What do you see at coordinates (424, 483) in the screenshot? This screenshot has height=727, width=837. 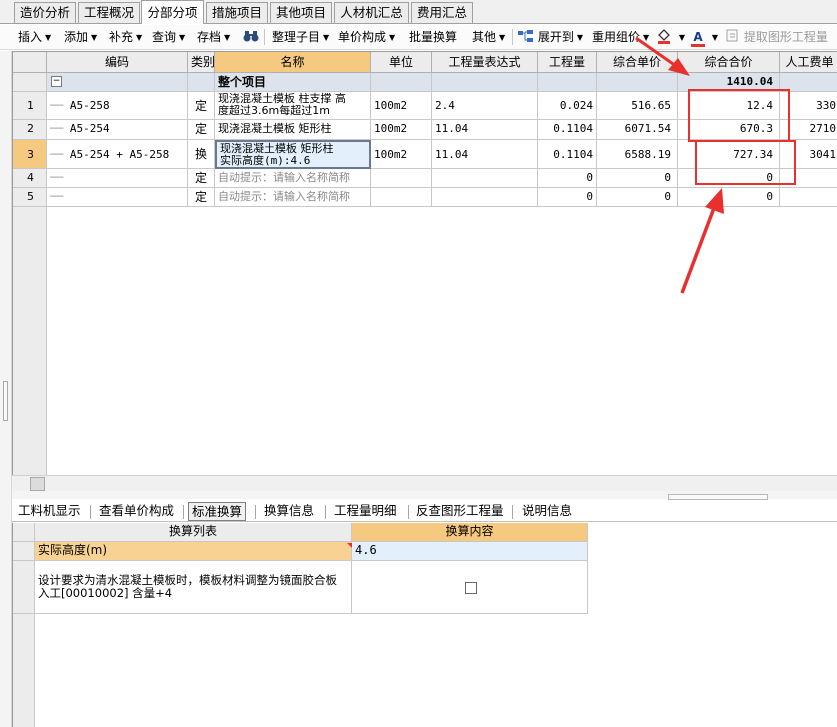 I see `horizontal-scrollbar` at bounding box center [424, 483].